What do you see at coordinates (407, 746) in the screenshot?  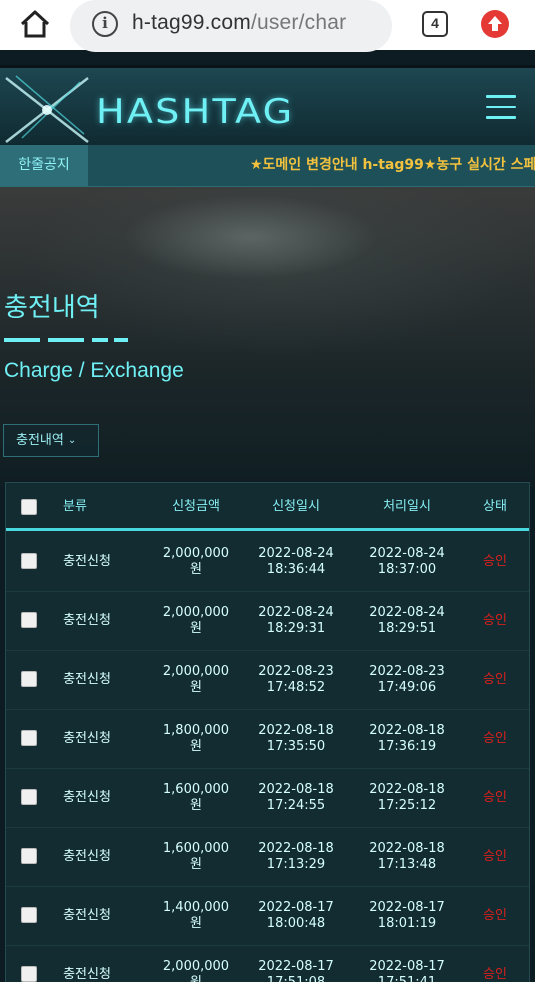 I see `process-time: 17:36:19` at bounding box center [407, 746].